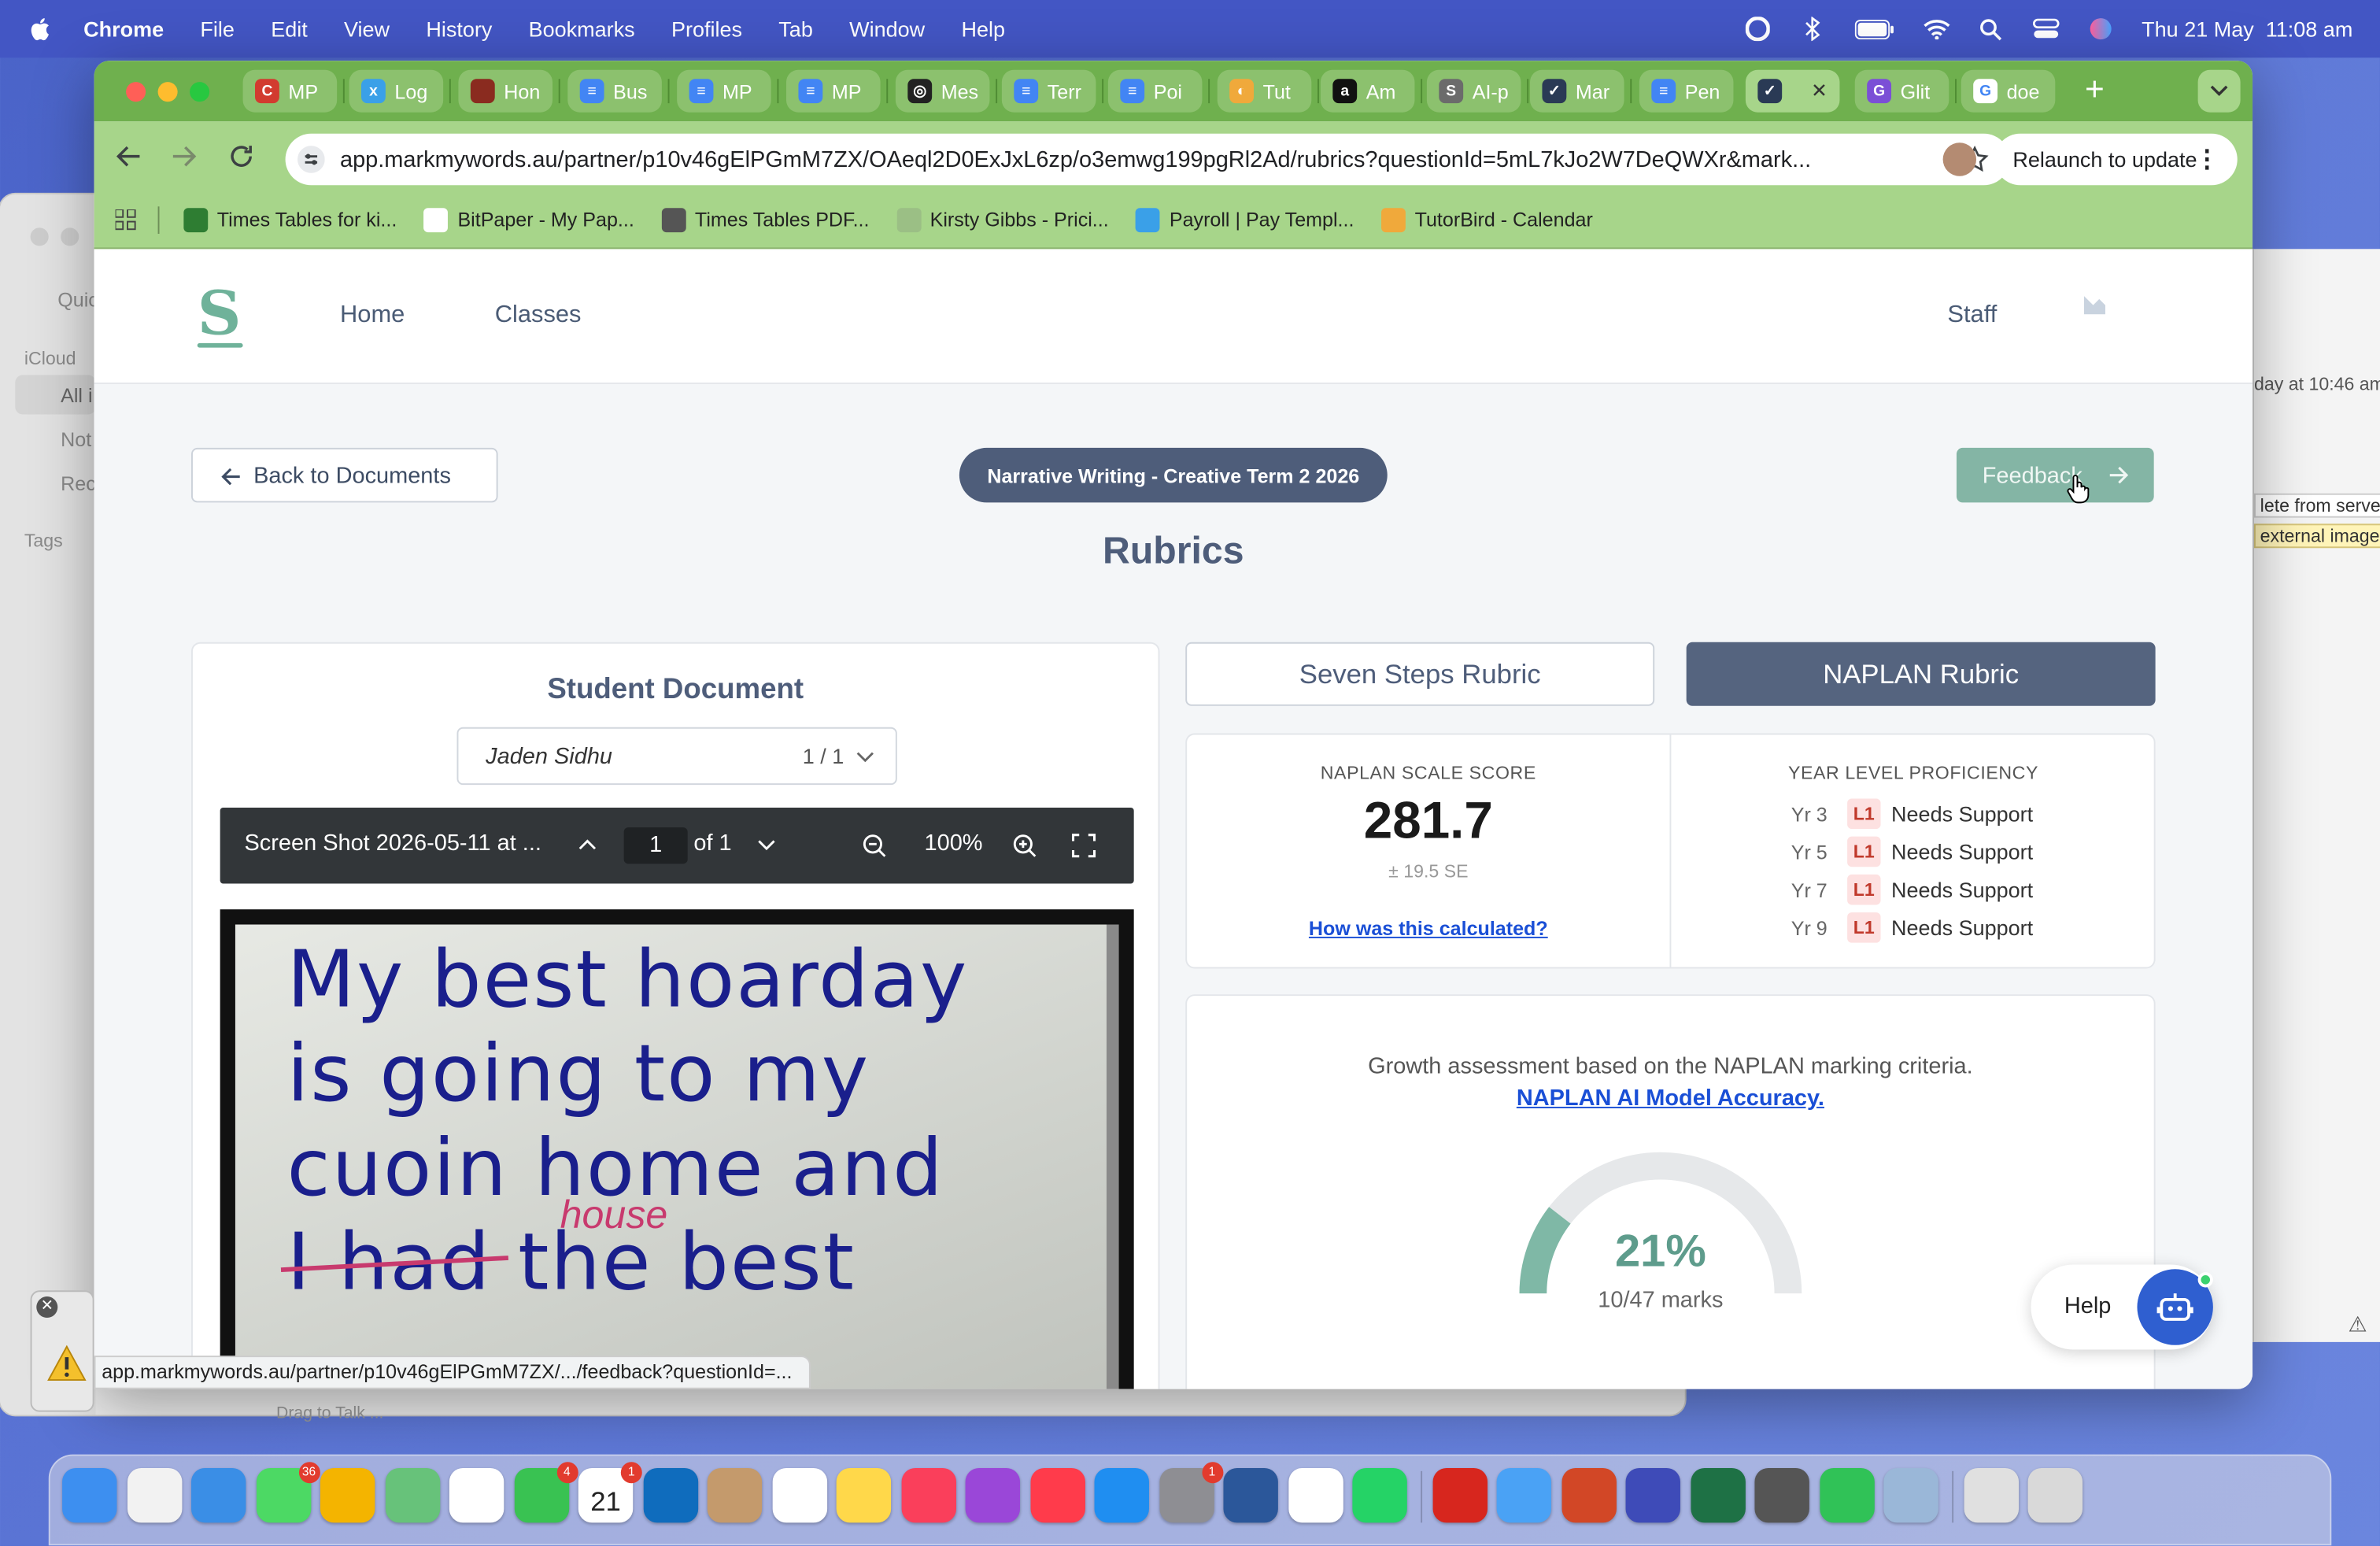 This screenshot has height=1546, width=2380. Describe the element at coordinates (942, 91) in the screenshot. I see `browser-tab: ◎ Mes` at that location.